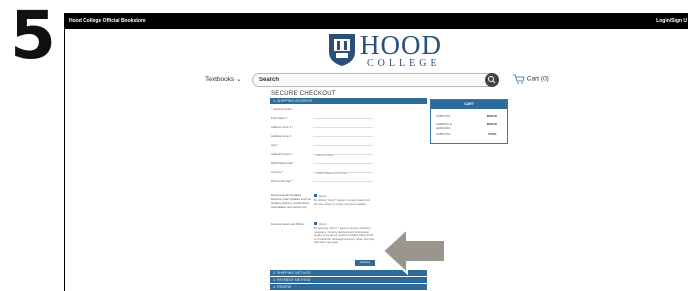 The width and height of the screenshot is (688, 291). What do you see at coordinates (342, 50) in the screenshot?
I see `crest-icon` at bounding box center [342, 50].